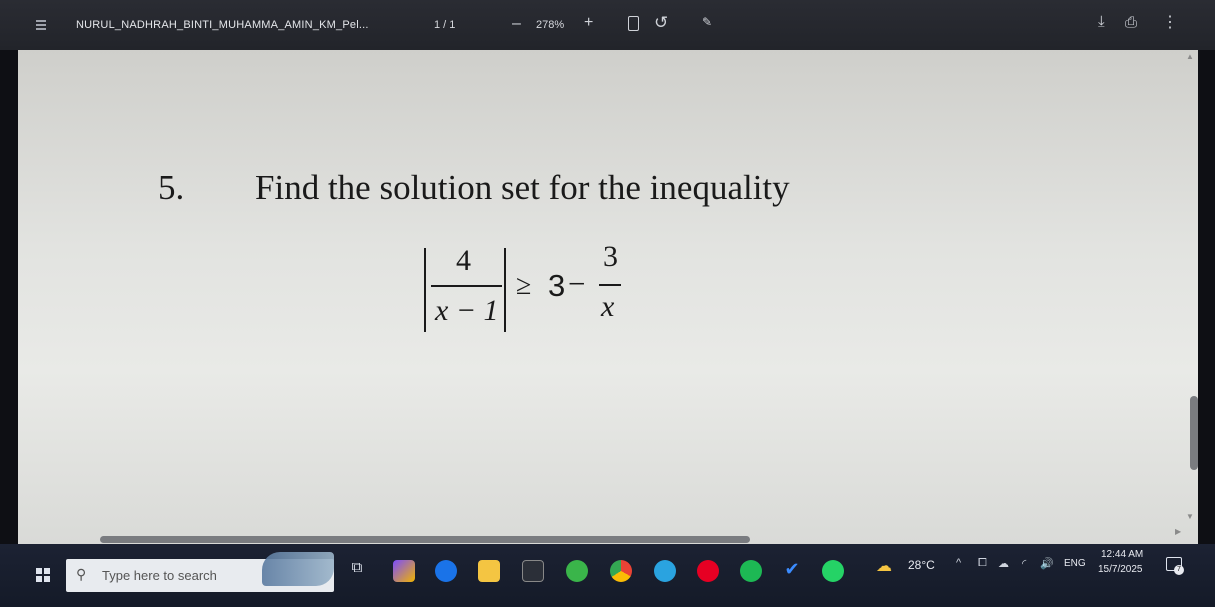 The width and height of the screenshot is (1215, 607). Describe the element at coordinates (550, 25) in the screenshot. I see `zoom-level: 278%` at that location.